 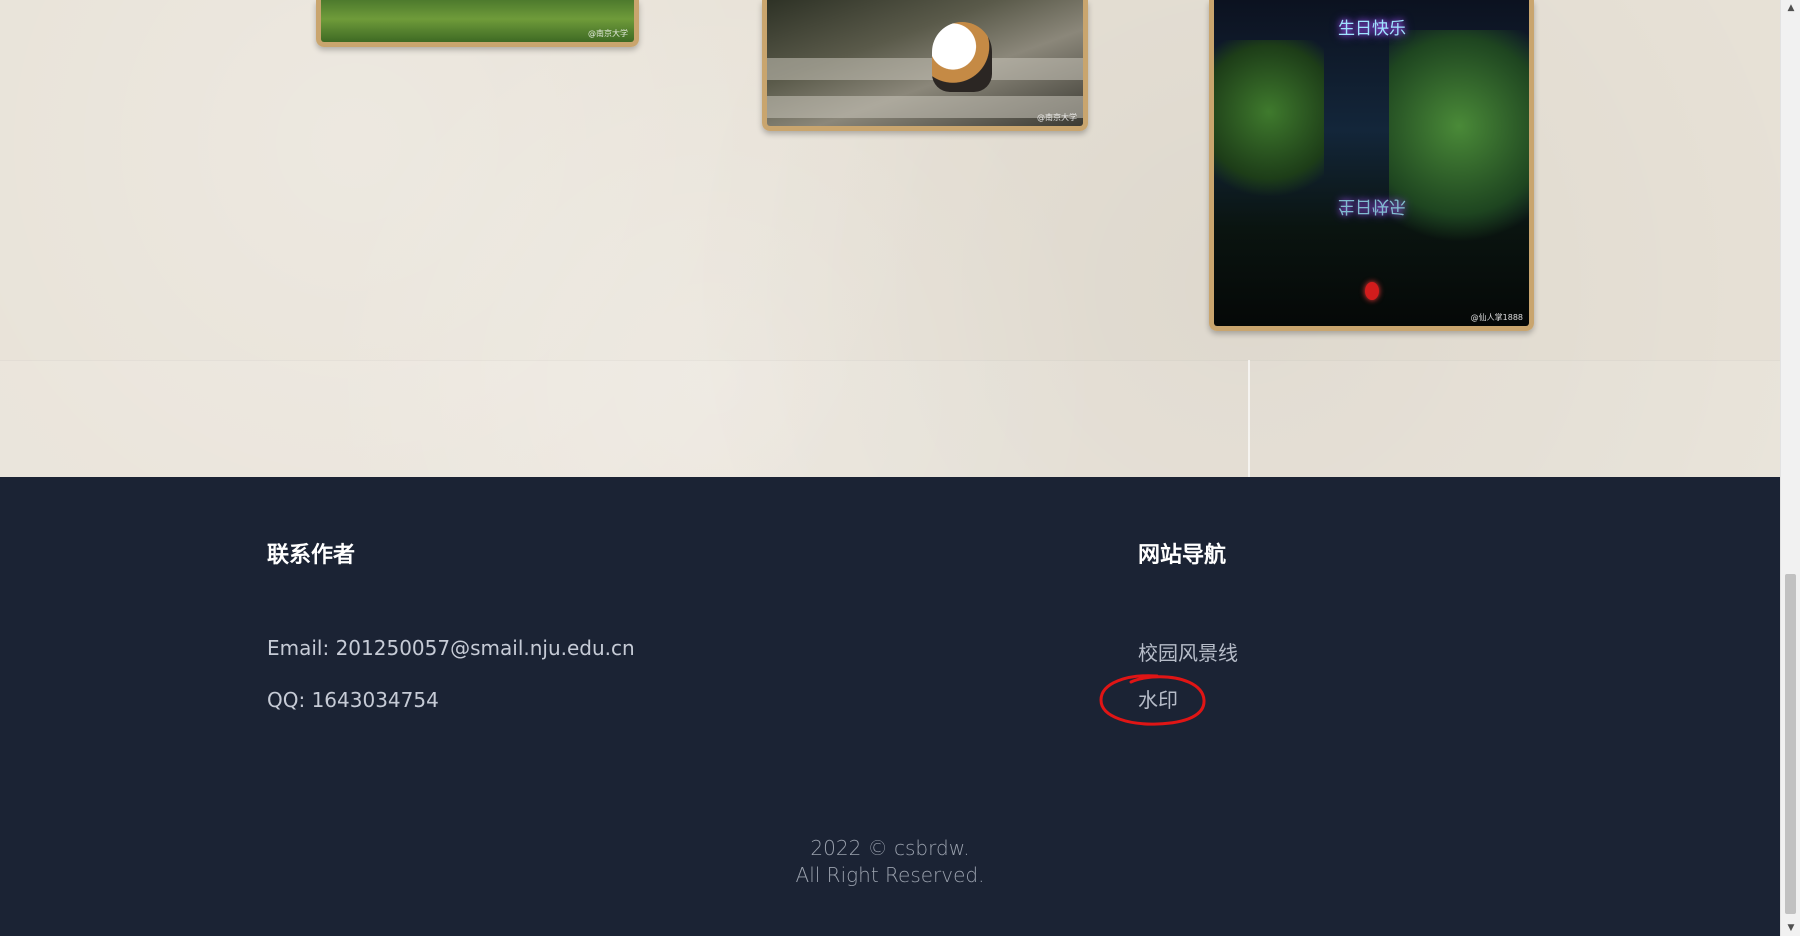 What do you see at coordinates (1182, 555) in the screenshot?
I see `site-nav-heading: 网站导航` at bounding box center [1182, 555].